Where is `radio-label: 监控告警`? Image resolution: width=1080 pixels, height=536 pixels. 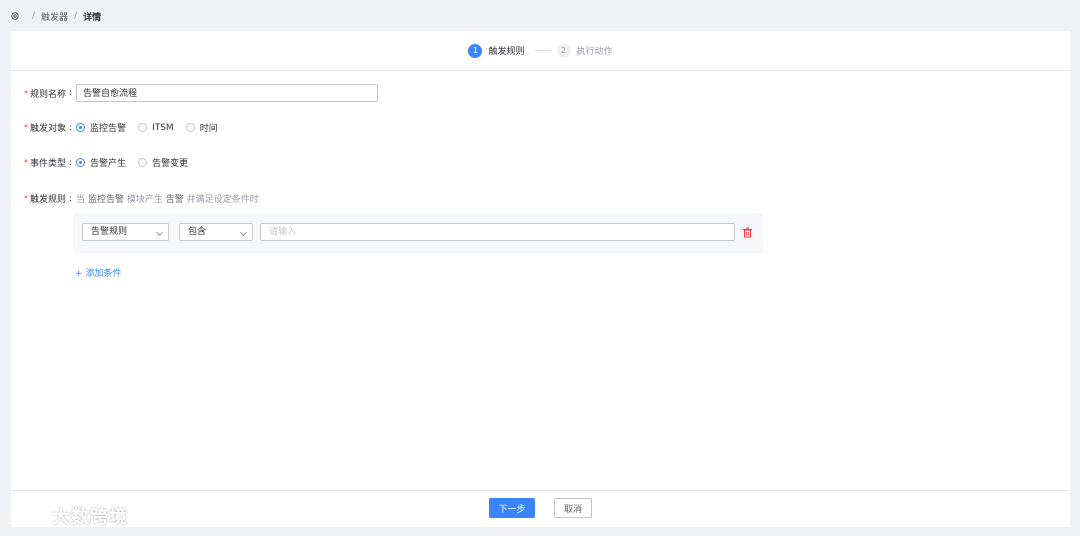
radio-label: 监控告警 is located at coordinates (108, 129).